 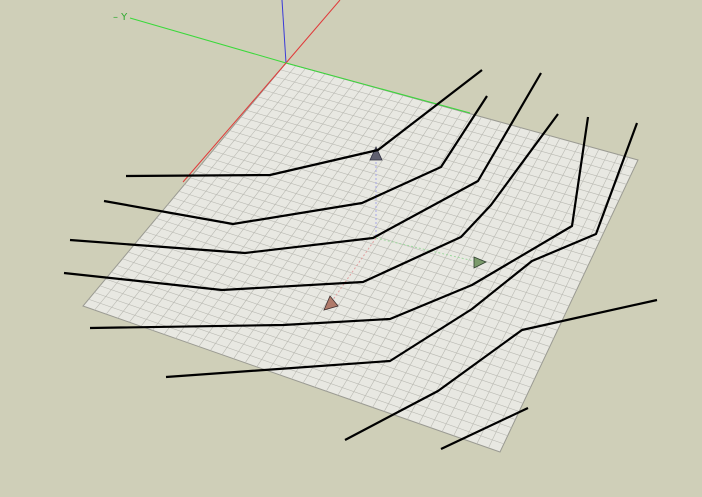 What do you see at coordinates (313, 32) in the screenshot?
I see `axis-red-up` at bounding box center [313, 32].